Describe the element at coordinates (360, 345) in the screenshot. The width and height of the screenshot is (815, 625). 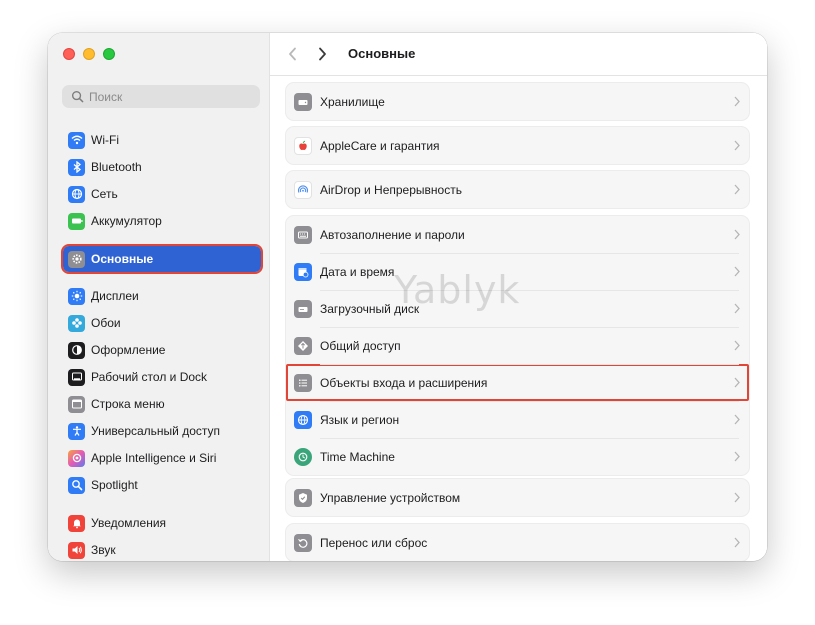
I see `row-label: Общий доступ` at that location.